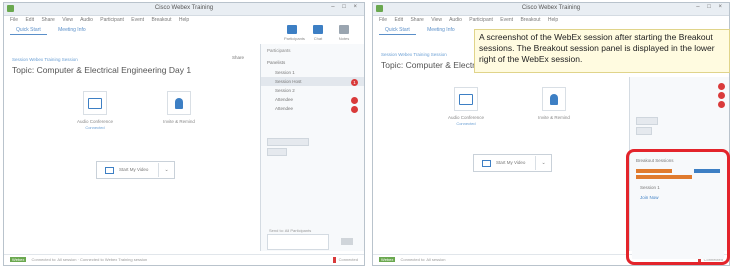  Describe the element at coordinates (284, 99) in the screenshot. I see `attendee-1-name: Attendee` at that location.